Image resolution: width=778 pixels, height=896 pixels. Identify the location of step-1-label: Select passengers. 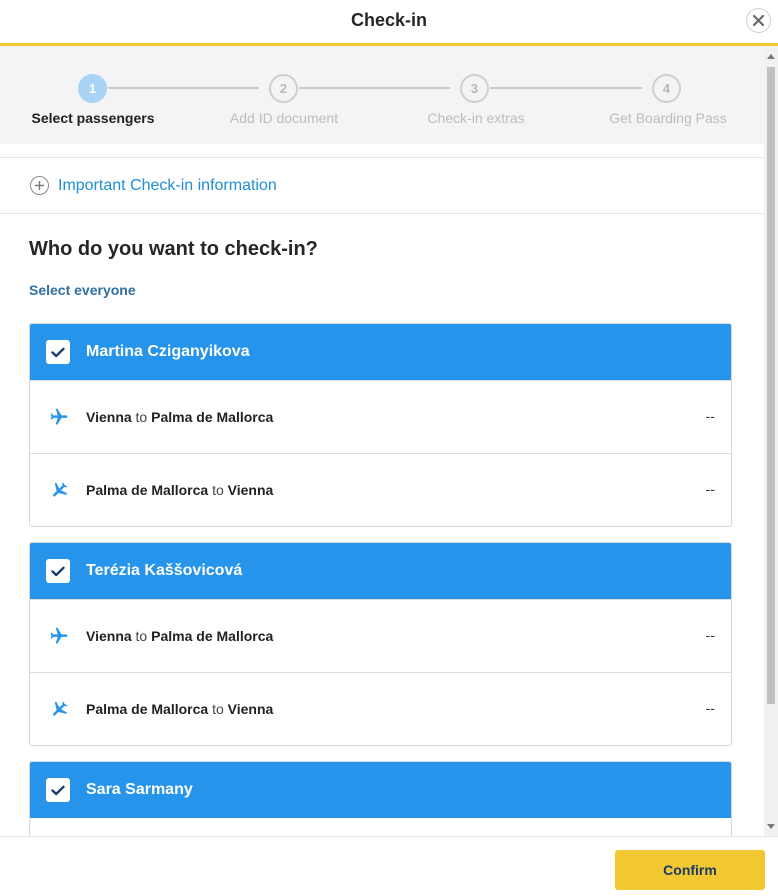
(93, 118).